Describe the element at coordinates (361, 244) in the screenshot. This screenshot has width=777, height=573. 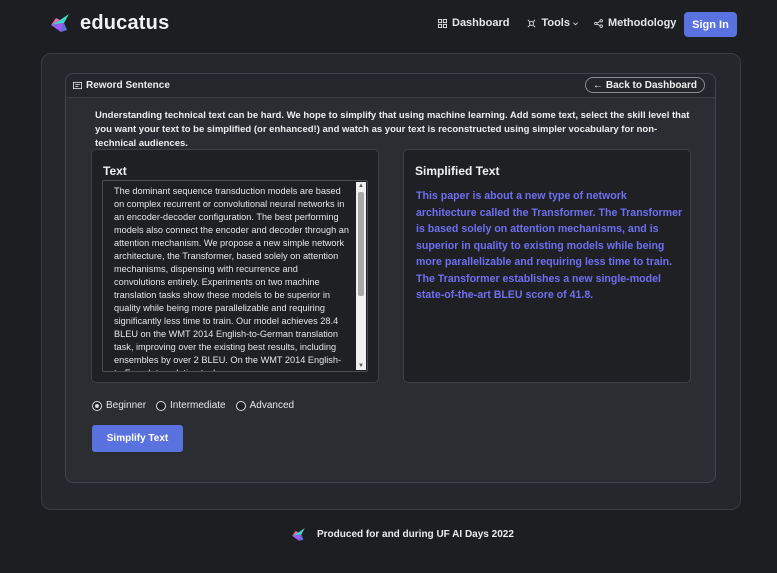
I see `scrollbar-thumb` at that location.